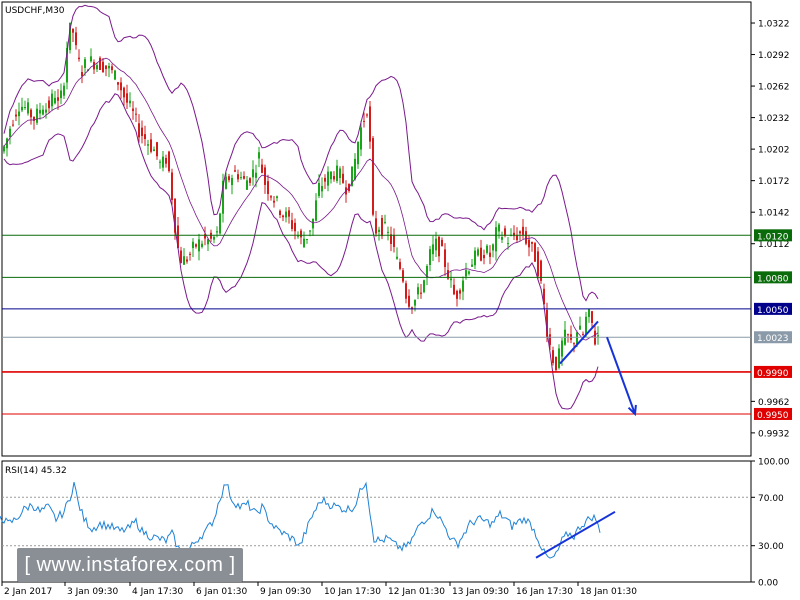 The image size is (800, 600). What do you see at coordinates (774, 25) in the screenshot?
I see `y-tick-label: 1.0322` at bounding box center [774, 25].